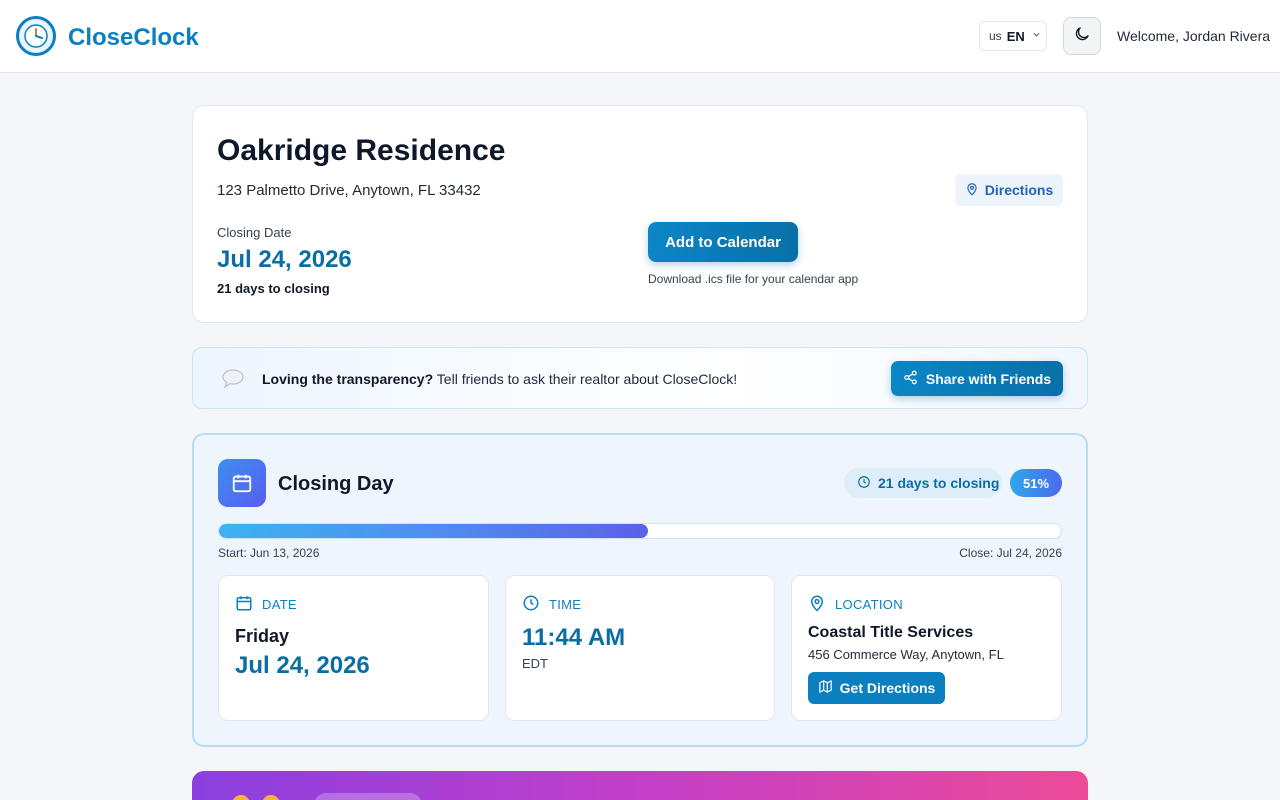 This screenshot has height=800, width=1280. Describe the element at coordinates (887, 688) in the screenshot. I see `get-directions-label: Get Directions` at that location.